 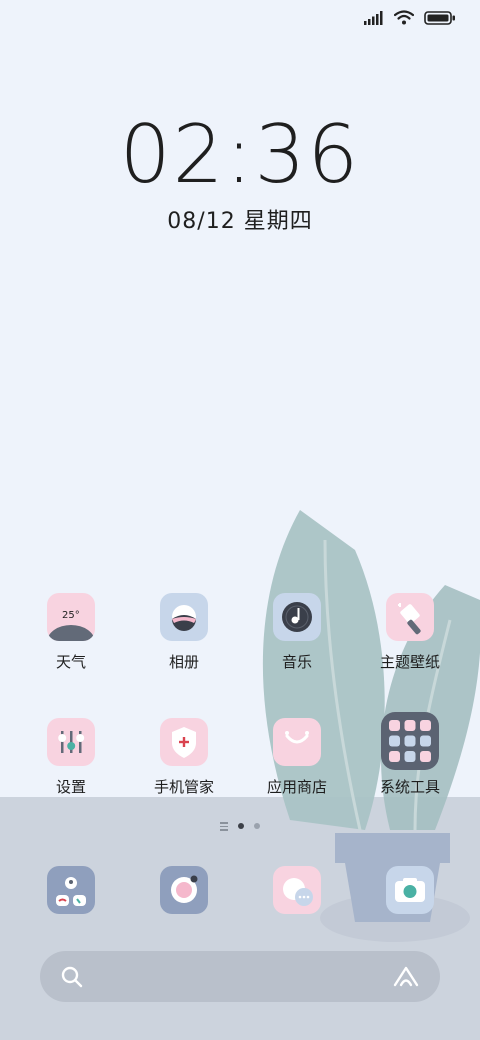 What do you see at coordinates (70, 662) in the screenshot?
I see `app-label: 天气` at bounding box center [70, 662].